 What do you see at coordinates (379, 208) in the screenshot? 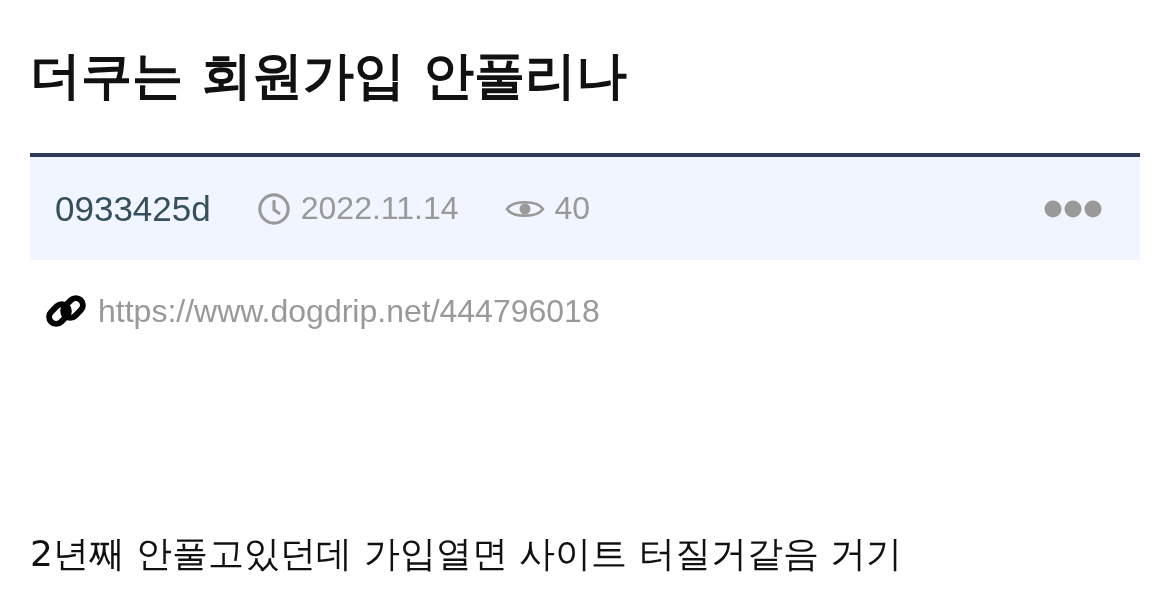
I see `post-date: 2022.11.14` at bounding box center [379, 208].